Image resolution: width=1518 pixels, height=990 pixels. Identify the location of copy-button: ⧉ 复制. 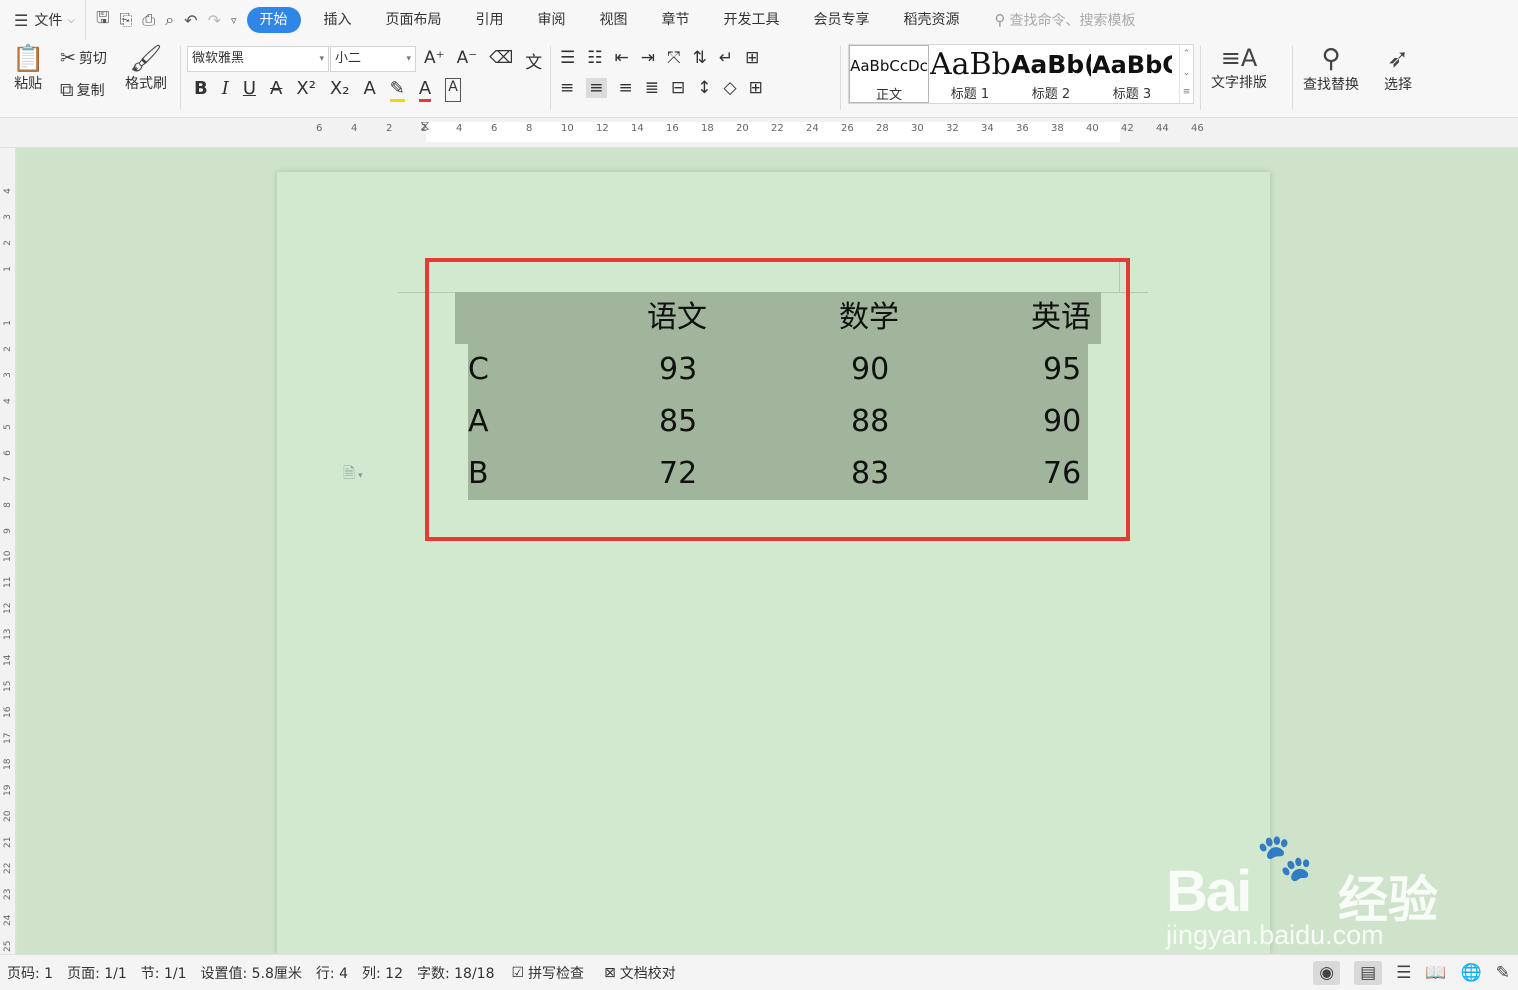
(82, 90).